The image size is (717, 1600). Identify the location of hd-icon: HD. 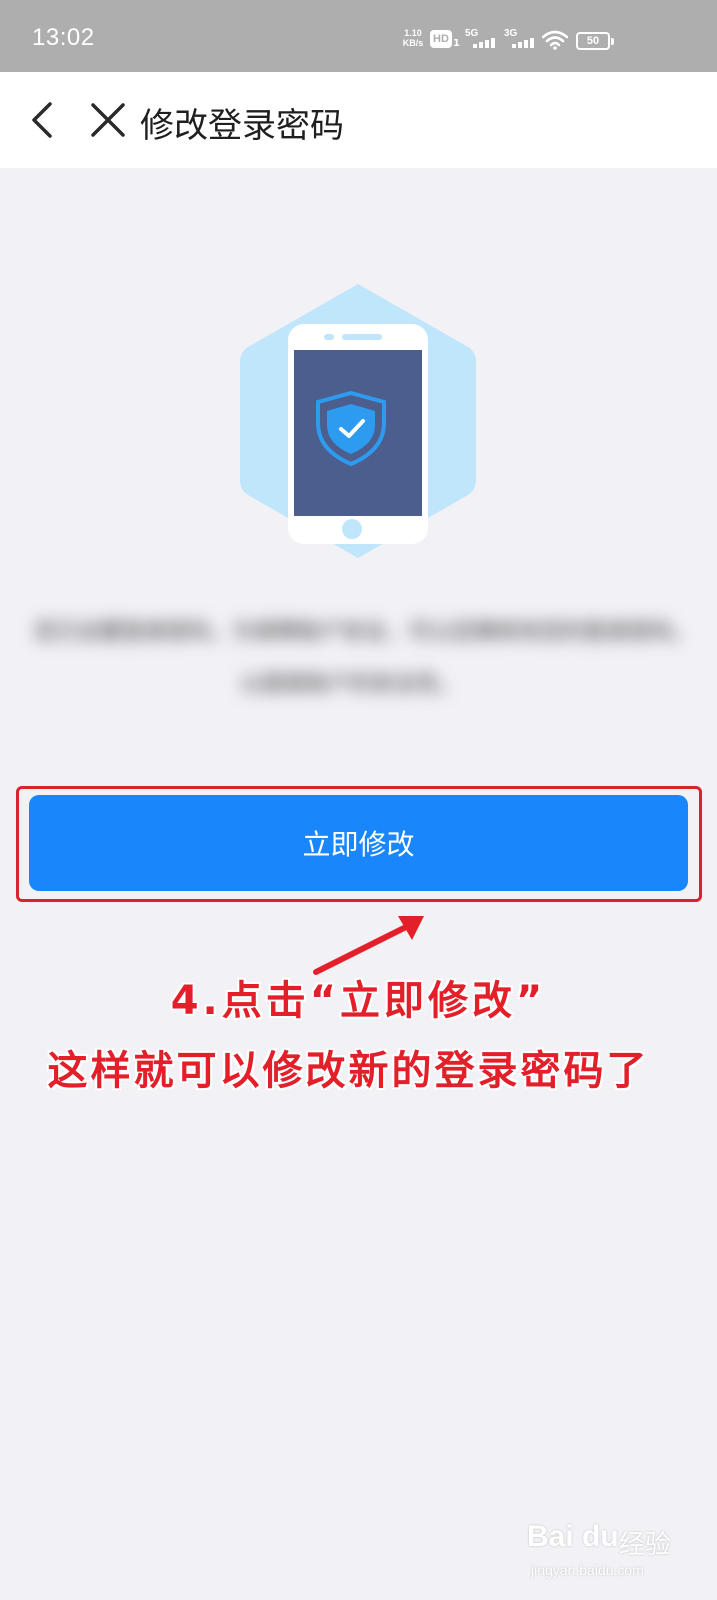
(441, 39).